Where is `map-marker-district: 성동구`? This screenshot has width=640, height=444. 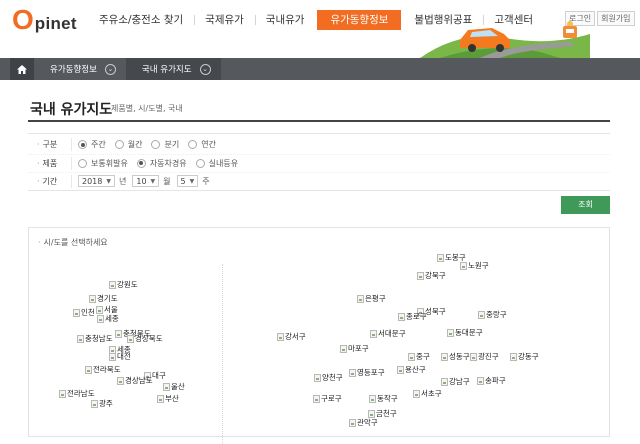 map-marker-district: 성동구 is located at coordinates (455, 357).